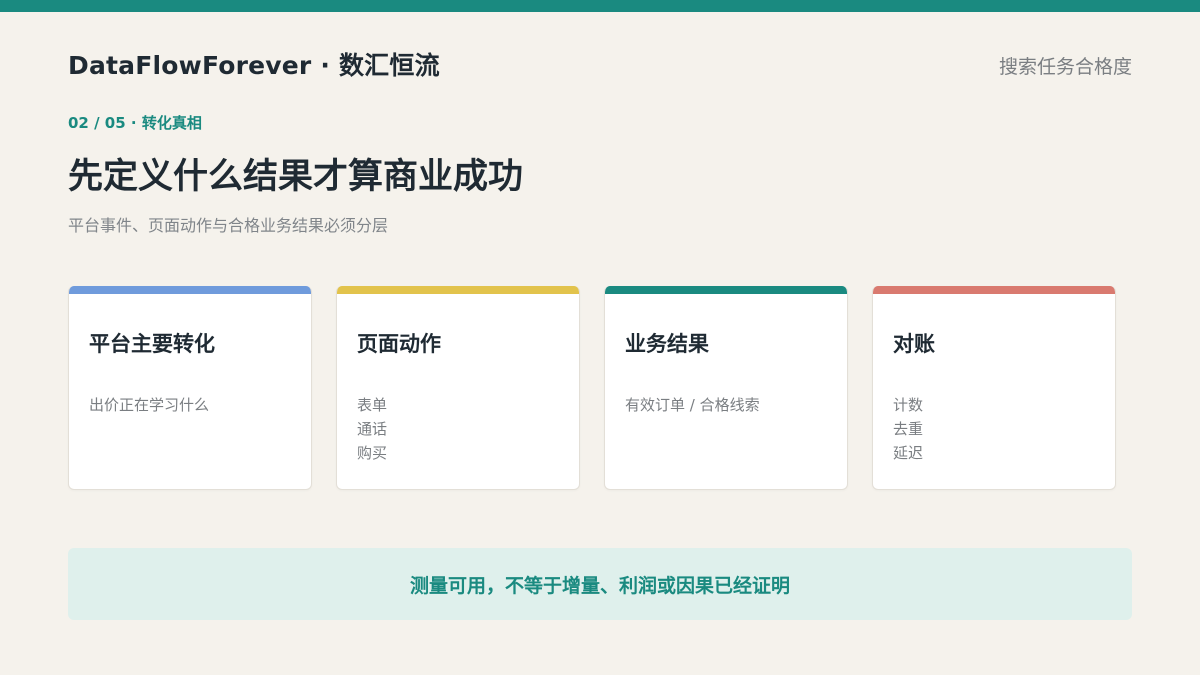 This screenshot has height=675, width=1200. I want to click on callout-note: 测量可用，不等于增量、利润或因果已经证明, so click(600, 584).